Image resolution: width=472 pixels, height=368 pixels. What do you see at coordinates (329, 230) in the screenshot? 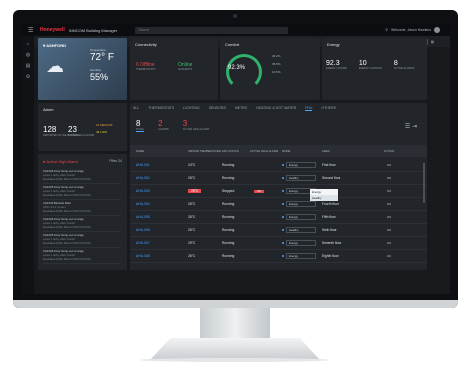
I see `row-area: Sixth floor` at bounding box center [329, 230].